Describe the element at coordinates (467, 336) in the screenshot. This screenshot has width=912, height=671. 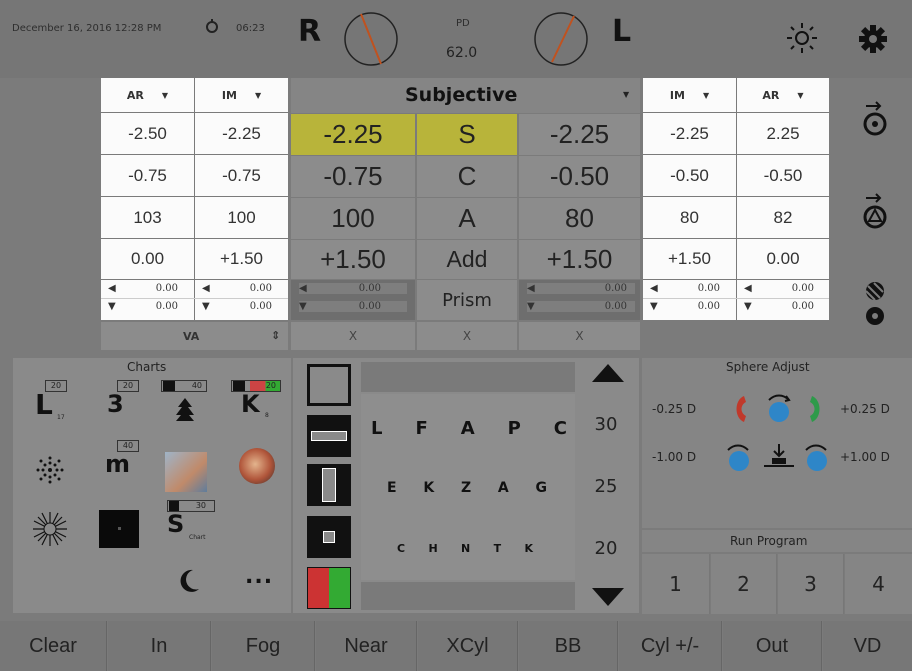
I see `binocular-va-x: X` at that location.